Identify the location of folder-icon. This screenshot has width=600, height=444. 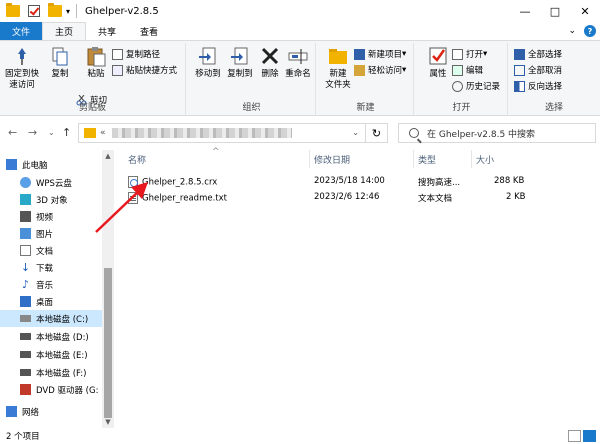
(13, 10).